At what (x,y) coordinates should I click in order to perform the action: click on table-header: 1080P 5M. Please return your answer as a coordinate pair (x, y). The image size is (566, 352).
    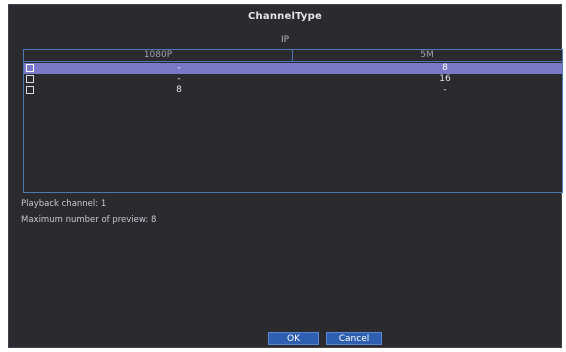
    Looking at the image, I should click on (293, 56).